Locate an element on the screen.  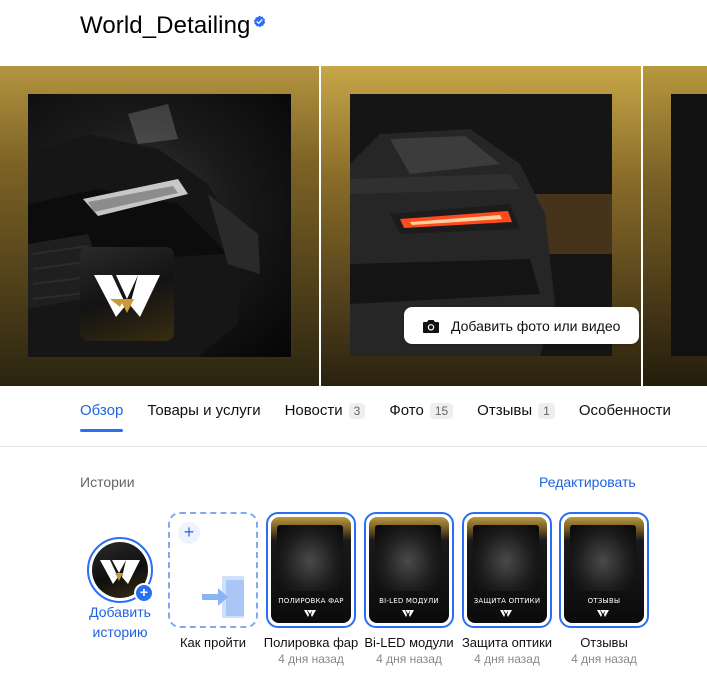
tab-goods-services: Товары и услуги is located at coordinates (203, 418).